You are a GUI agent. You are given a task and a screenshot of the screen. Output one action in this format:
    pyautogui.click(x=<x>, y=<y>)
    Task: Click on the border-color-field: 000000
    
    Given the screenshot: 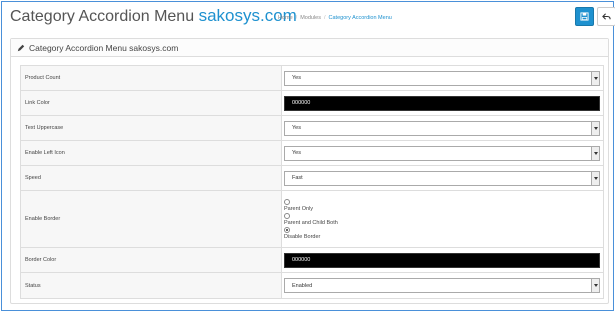 What is the action you would take?
    pyautogui.click(x=442, y=260)
    